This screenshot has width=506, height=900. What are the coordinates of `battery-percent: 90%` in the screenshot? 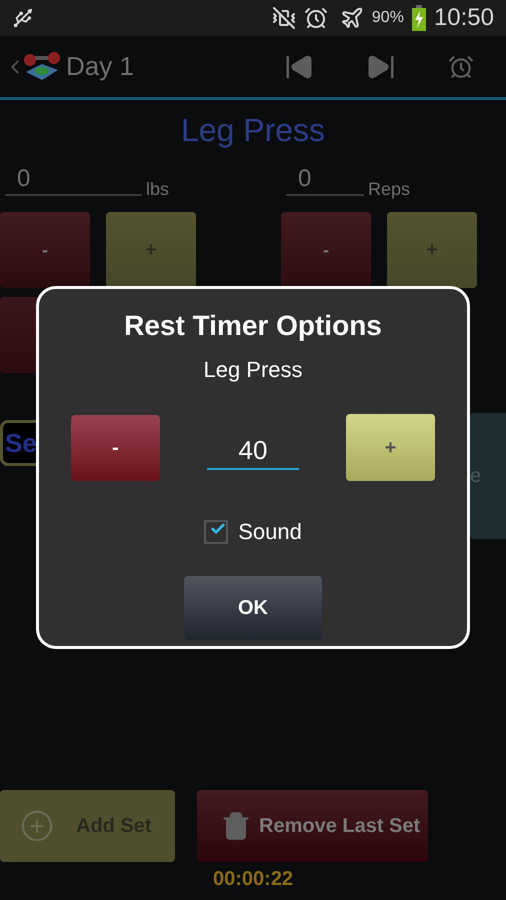 It's located at (388, 18).